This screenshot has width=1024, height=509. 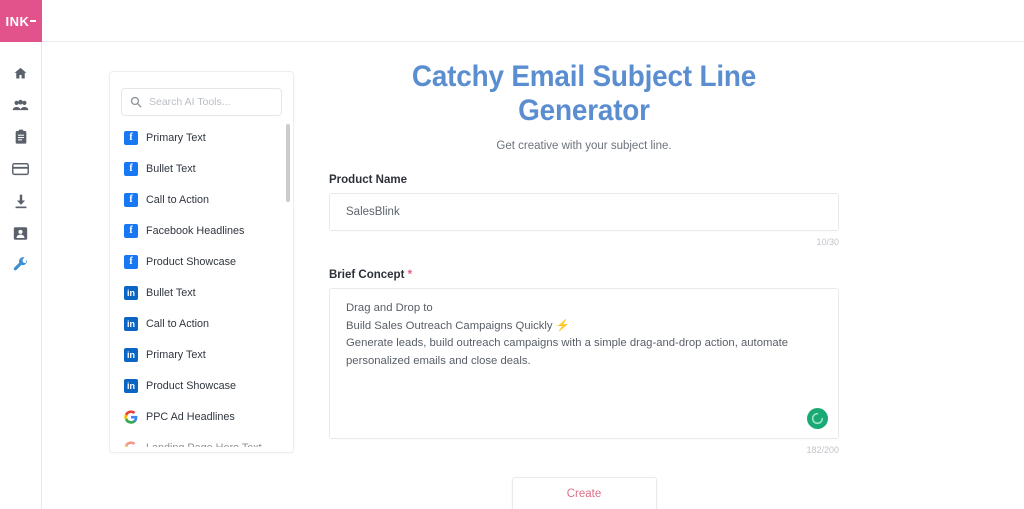 I want to click on tool-list-item: f Facebook Headlines, so click(x=201, y=230).